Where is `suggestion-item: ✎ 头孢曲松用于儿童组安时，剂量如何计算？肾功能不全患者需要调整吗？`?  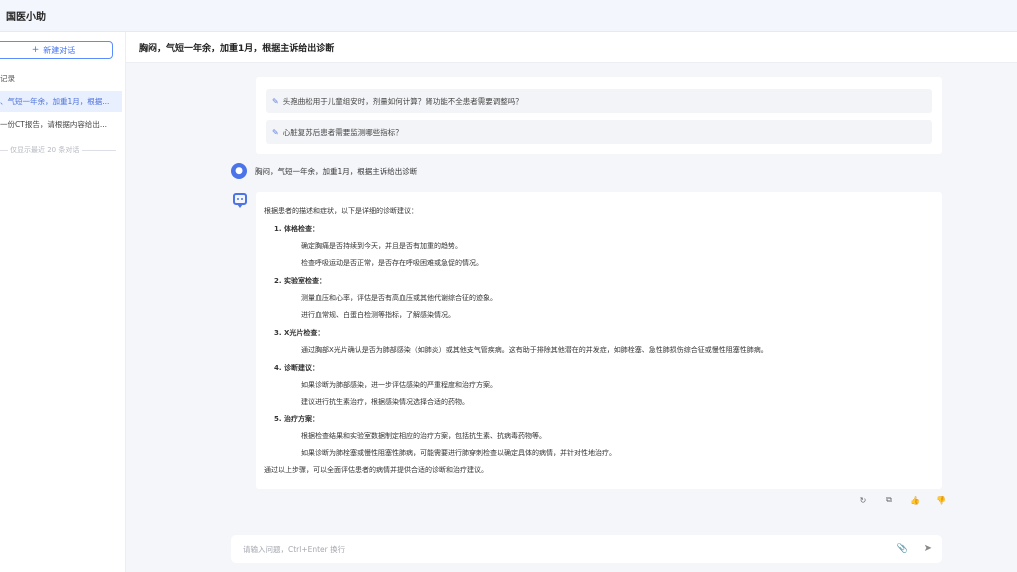 suggestion-item: ✎ 头孢曲松用于儿童组安时，剂量如何计算？肾功能不全患者需要调整吗？ is located at coordinates (599, 101).